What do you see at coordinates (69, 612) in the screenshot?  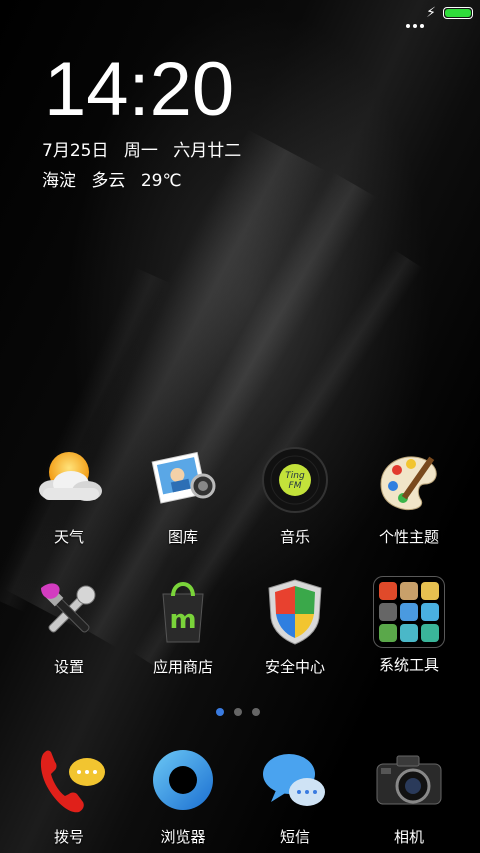 I see `settings-icon` at bounding box center [69, 612].